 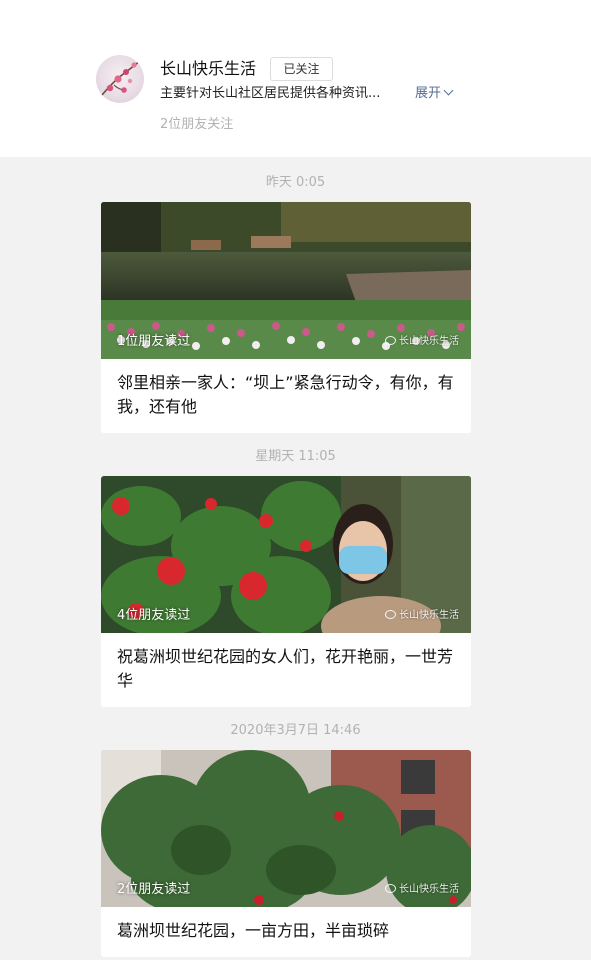 What do you see at coordinates (253, 930) in the screenshot?
I see `article-title: 葛洲坝世纪花园，一亩方田，半亩琐碎` at bounding box center [253, 930].